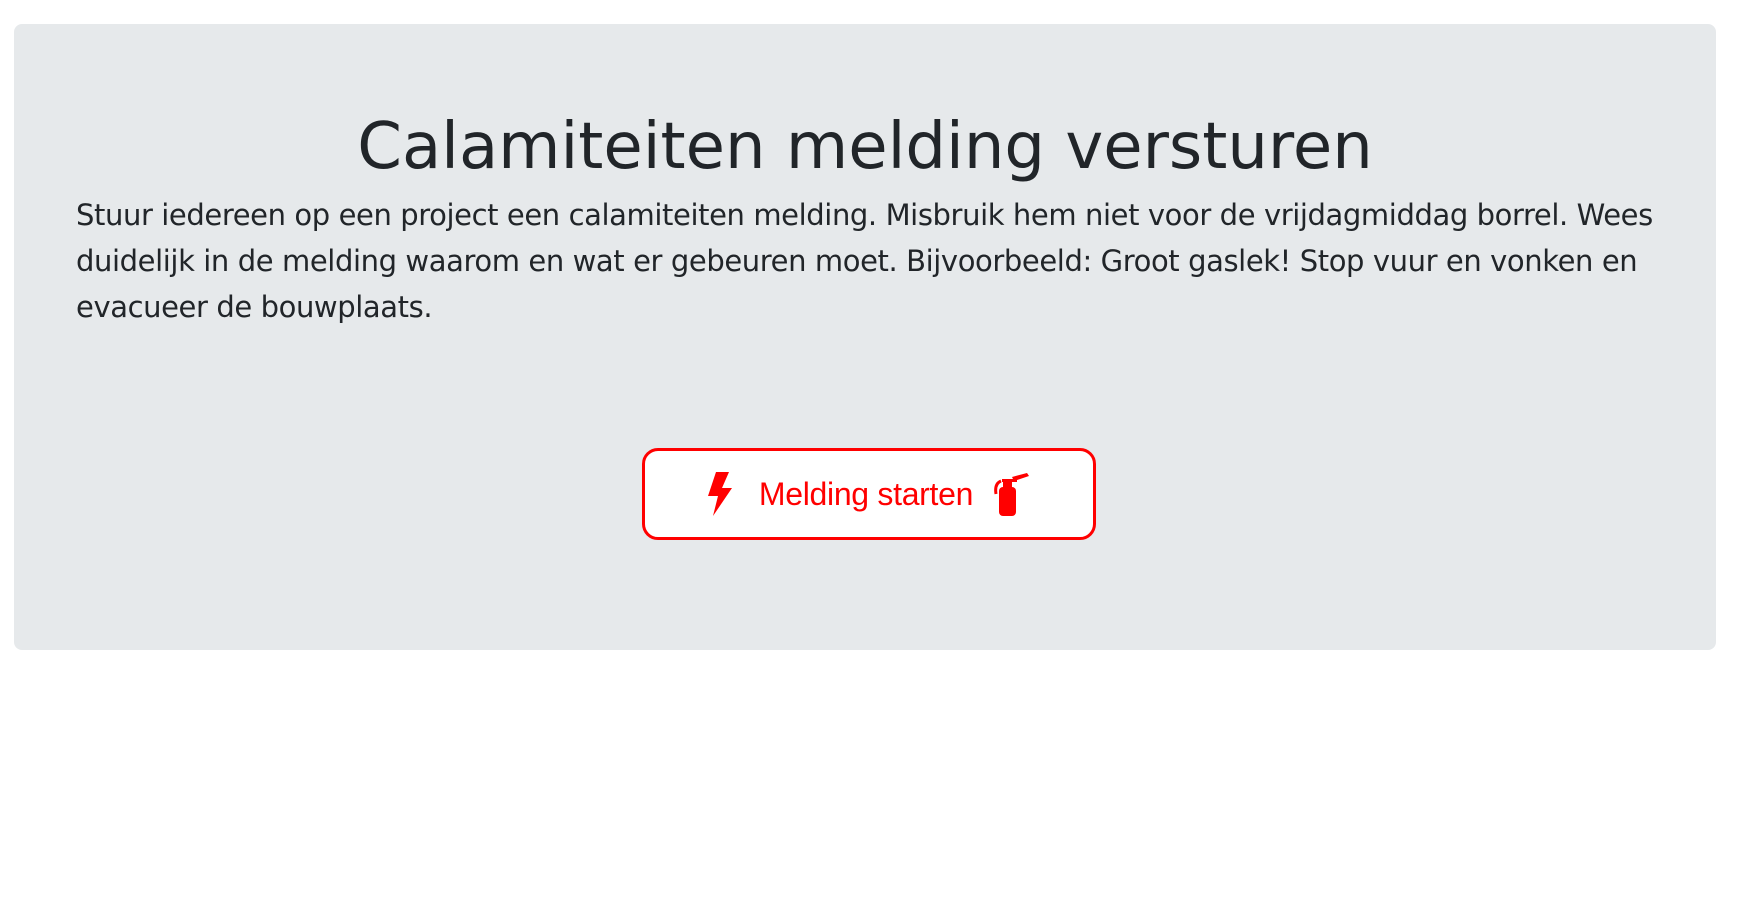 The height and width of the screenshot is (900, 1740). What do you see at coordinates (720, 494) in the screenshot?
I see `bolt-icon` at bounding box center [720, 494].